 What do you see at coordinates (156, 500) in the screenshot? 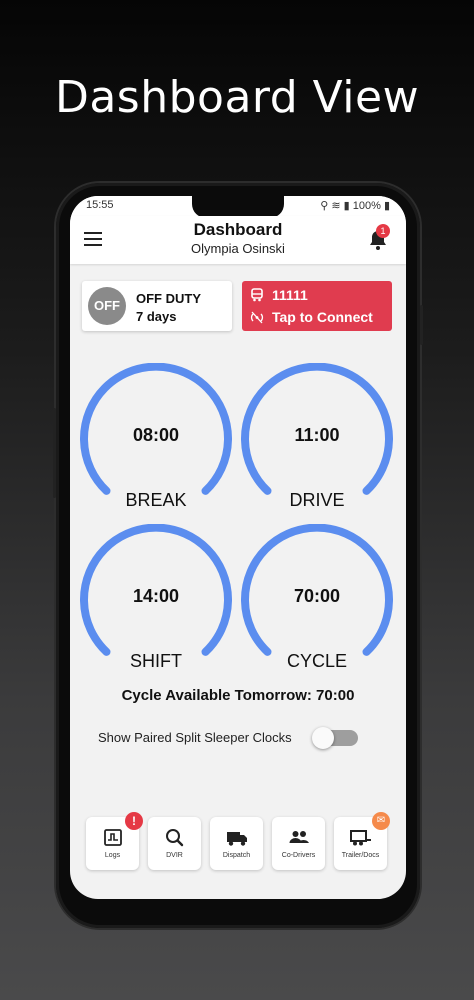
I see `break-label: BREAK` at bounding box center [156, 500].